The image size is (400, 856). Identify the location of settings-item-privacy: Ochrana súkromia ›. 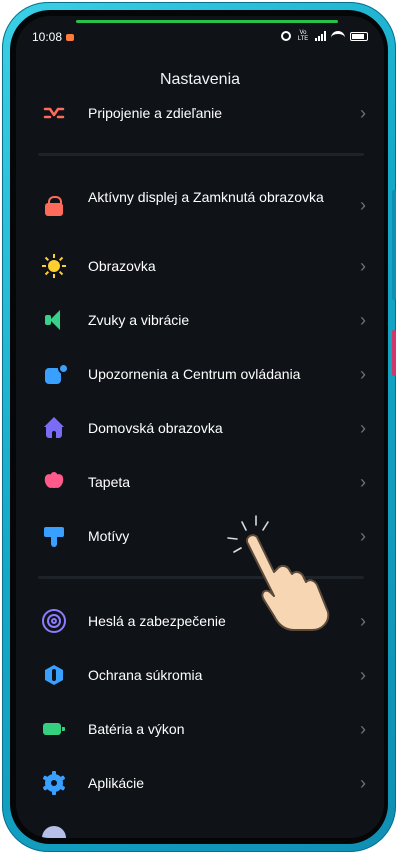
(200, 675).